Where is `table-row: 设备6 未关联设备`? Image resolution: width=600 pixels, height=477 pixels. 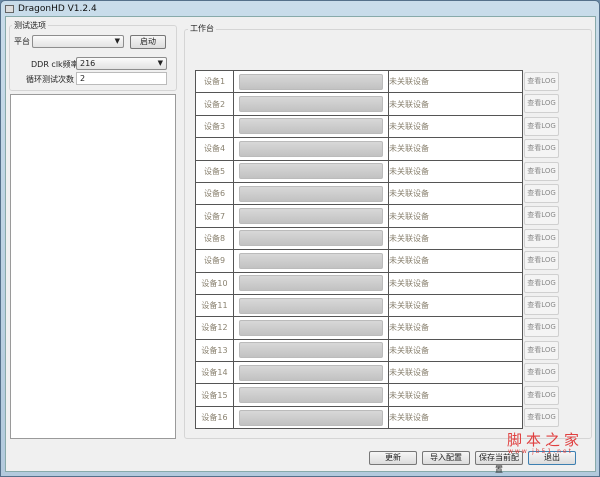 table-row: 设备6 未关联设备 is located at coordinates (359, 193).